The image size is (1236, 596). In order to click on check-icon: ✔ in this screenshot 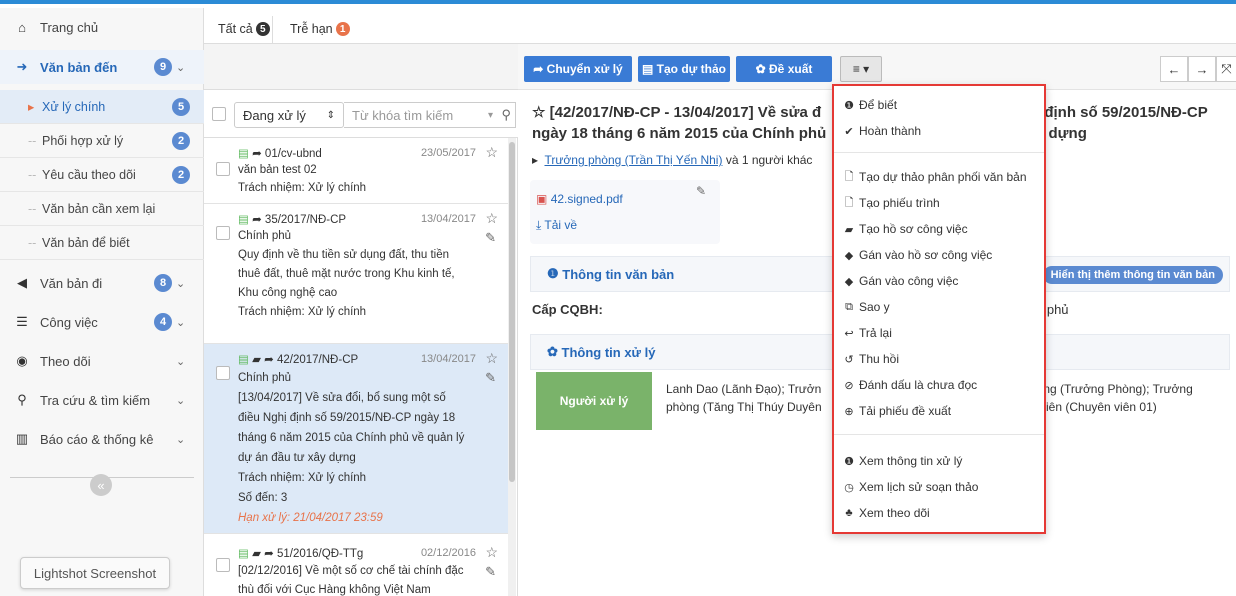, I will do `click(849, 131)`.